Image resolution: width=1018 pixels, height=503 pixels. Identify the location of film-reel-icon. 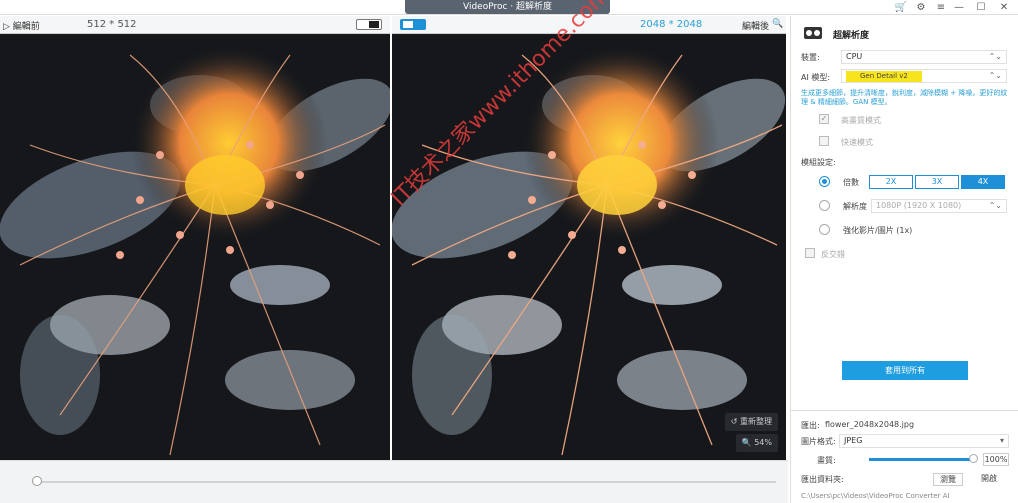
(813, 33).